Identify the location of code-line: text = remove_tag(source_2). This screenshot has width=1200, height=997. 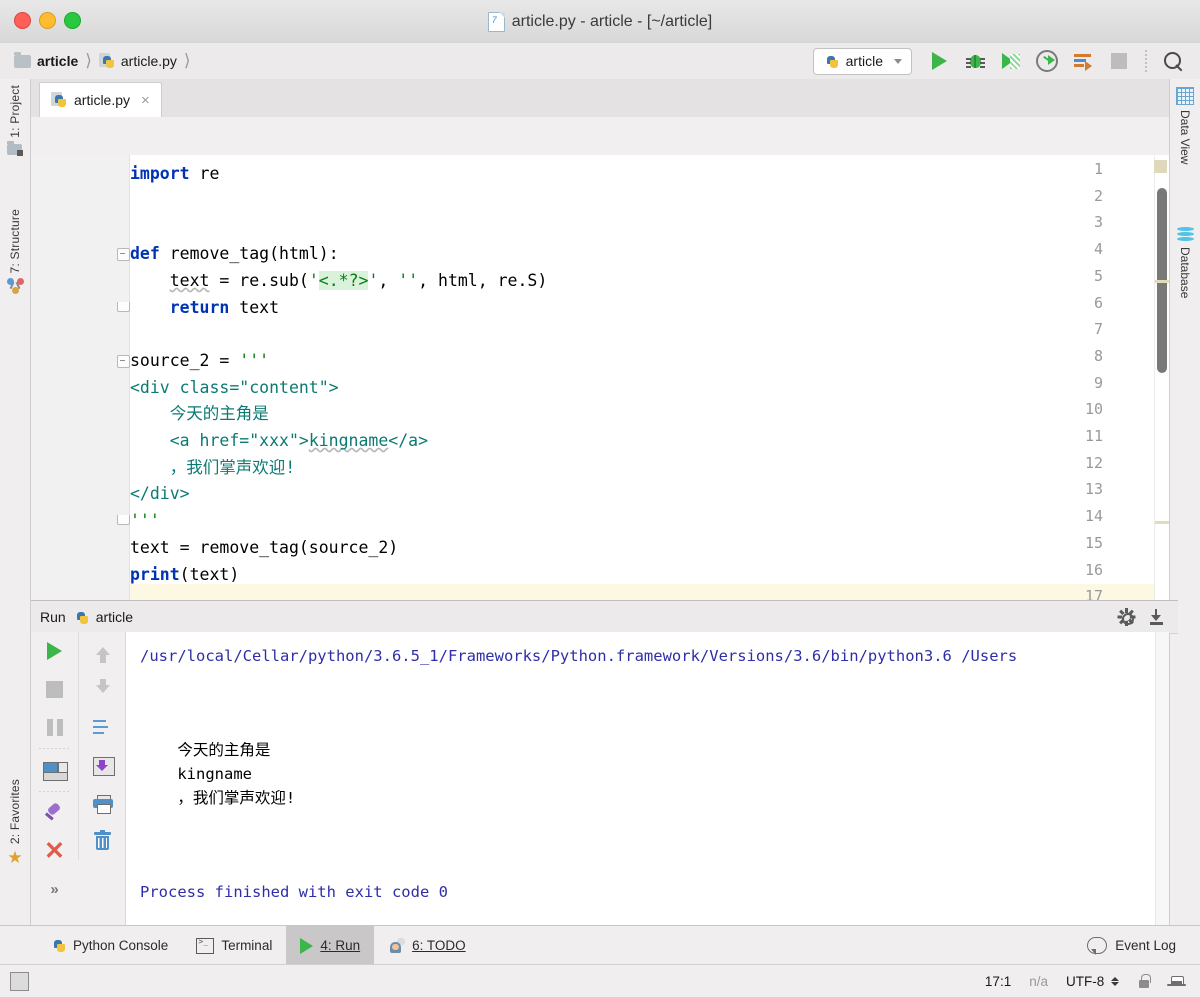
(264, 547).